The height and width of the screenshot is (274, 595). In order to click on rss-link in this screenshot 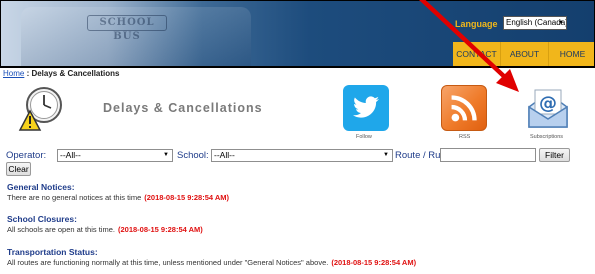, I will do `click(464, 108)`.